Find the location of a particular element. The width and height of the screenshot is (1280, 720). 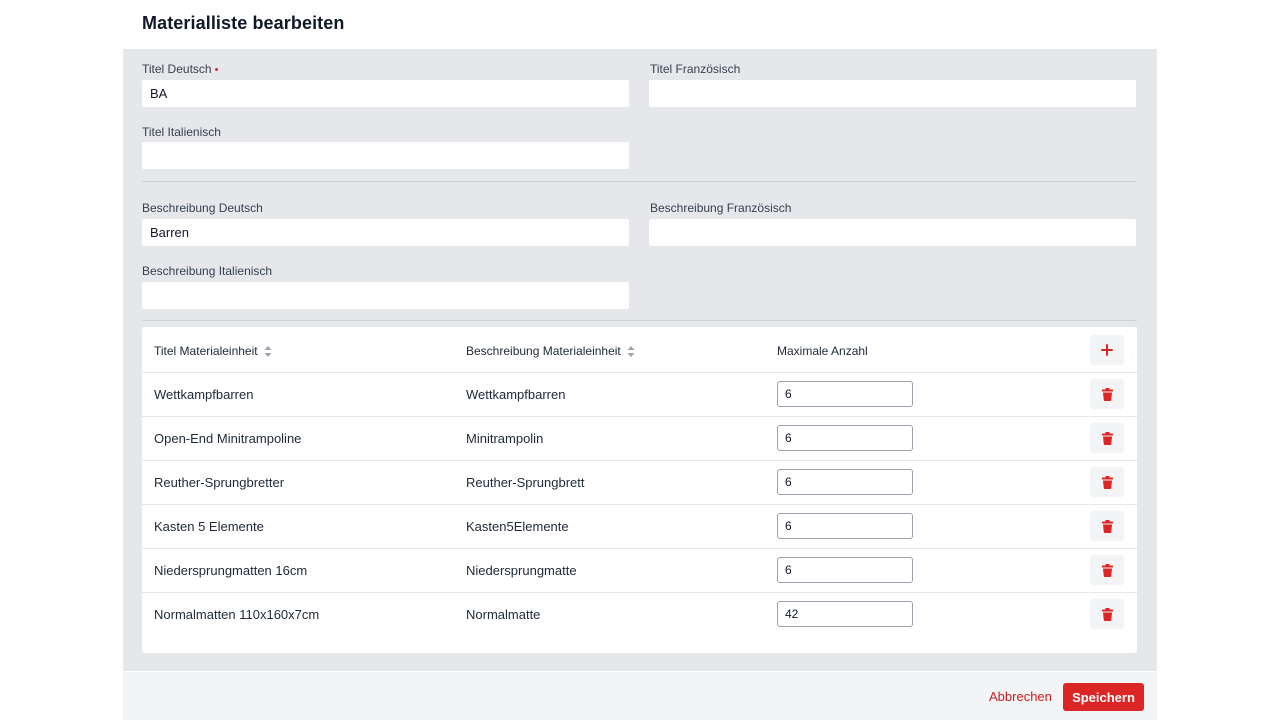

row-description: Niedersprungmatte is located at coordinates (521, 570).